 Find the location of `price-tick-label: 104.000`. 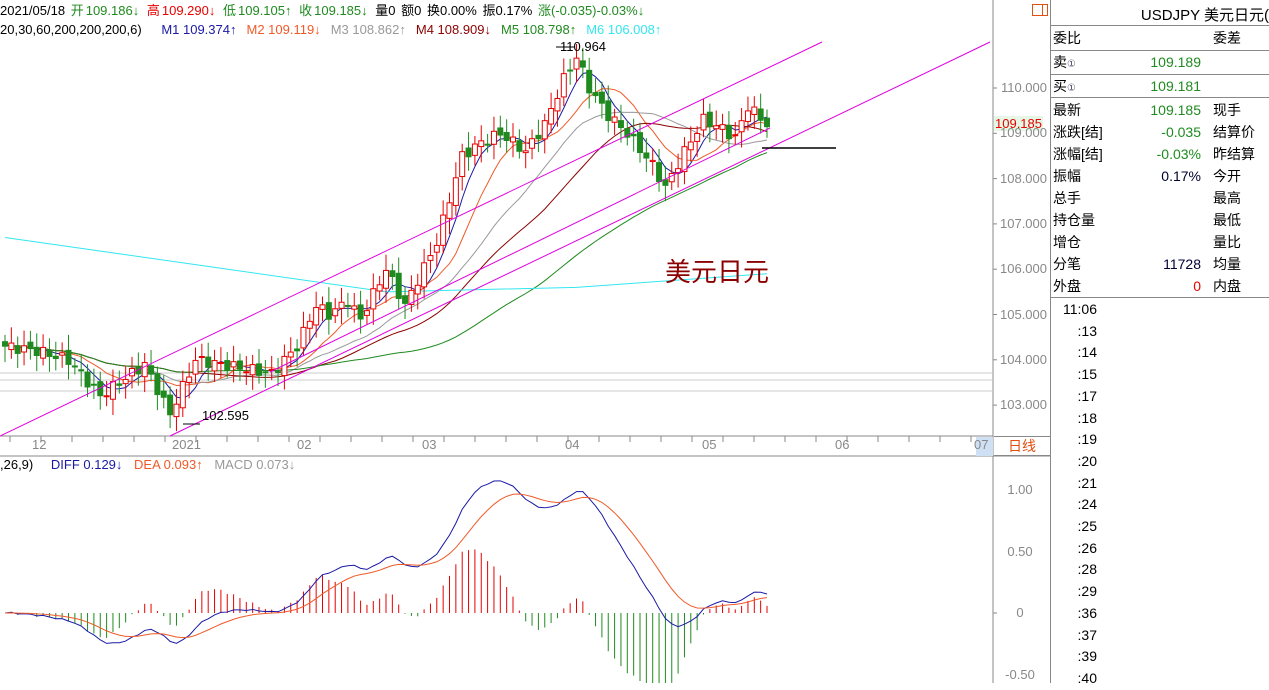

price-tick-label: 104.000 is located at coordinates (1023, 359).